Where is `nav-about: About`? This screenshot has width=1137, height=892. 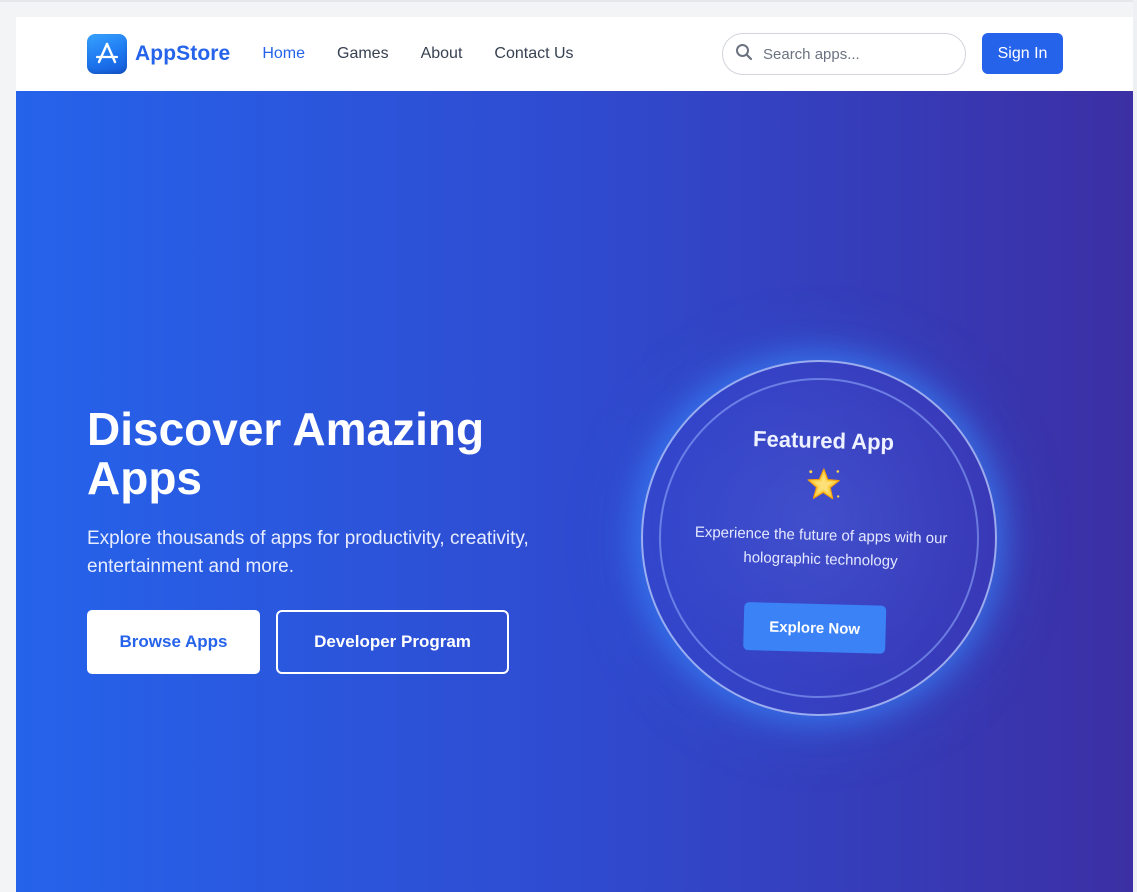 nav-about: About is located at coordinates (442, 54).